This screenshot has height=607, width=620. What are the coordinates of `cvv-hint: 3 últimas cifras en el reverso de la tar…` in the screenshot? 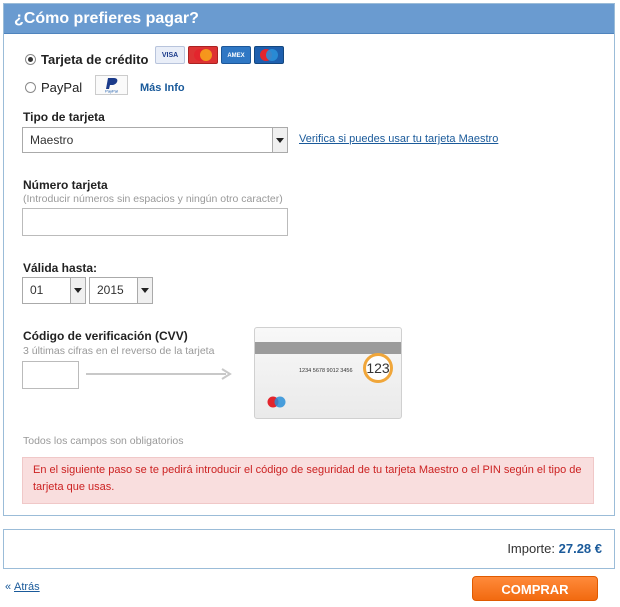 It's located at (119, 351).